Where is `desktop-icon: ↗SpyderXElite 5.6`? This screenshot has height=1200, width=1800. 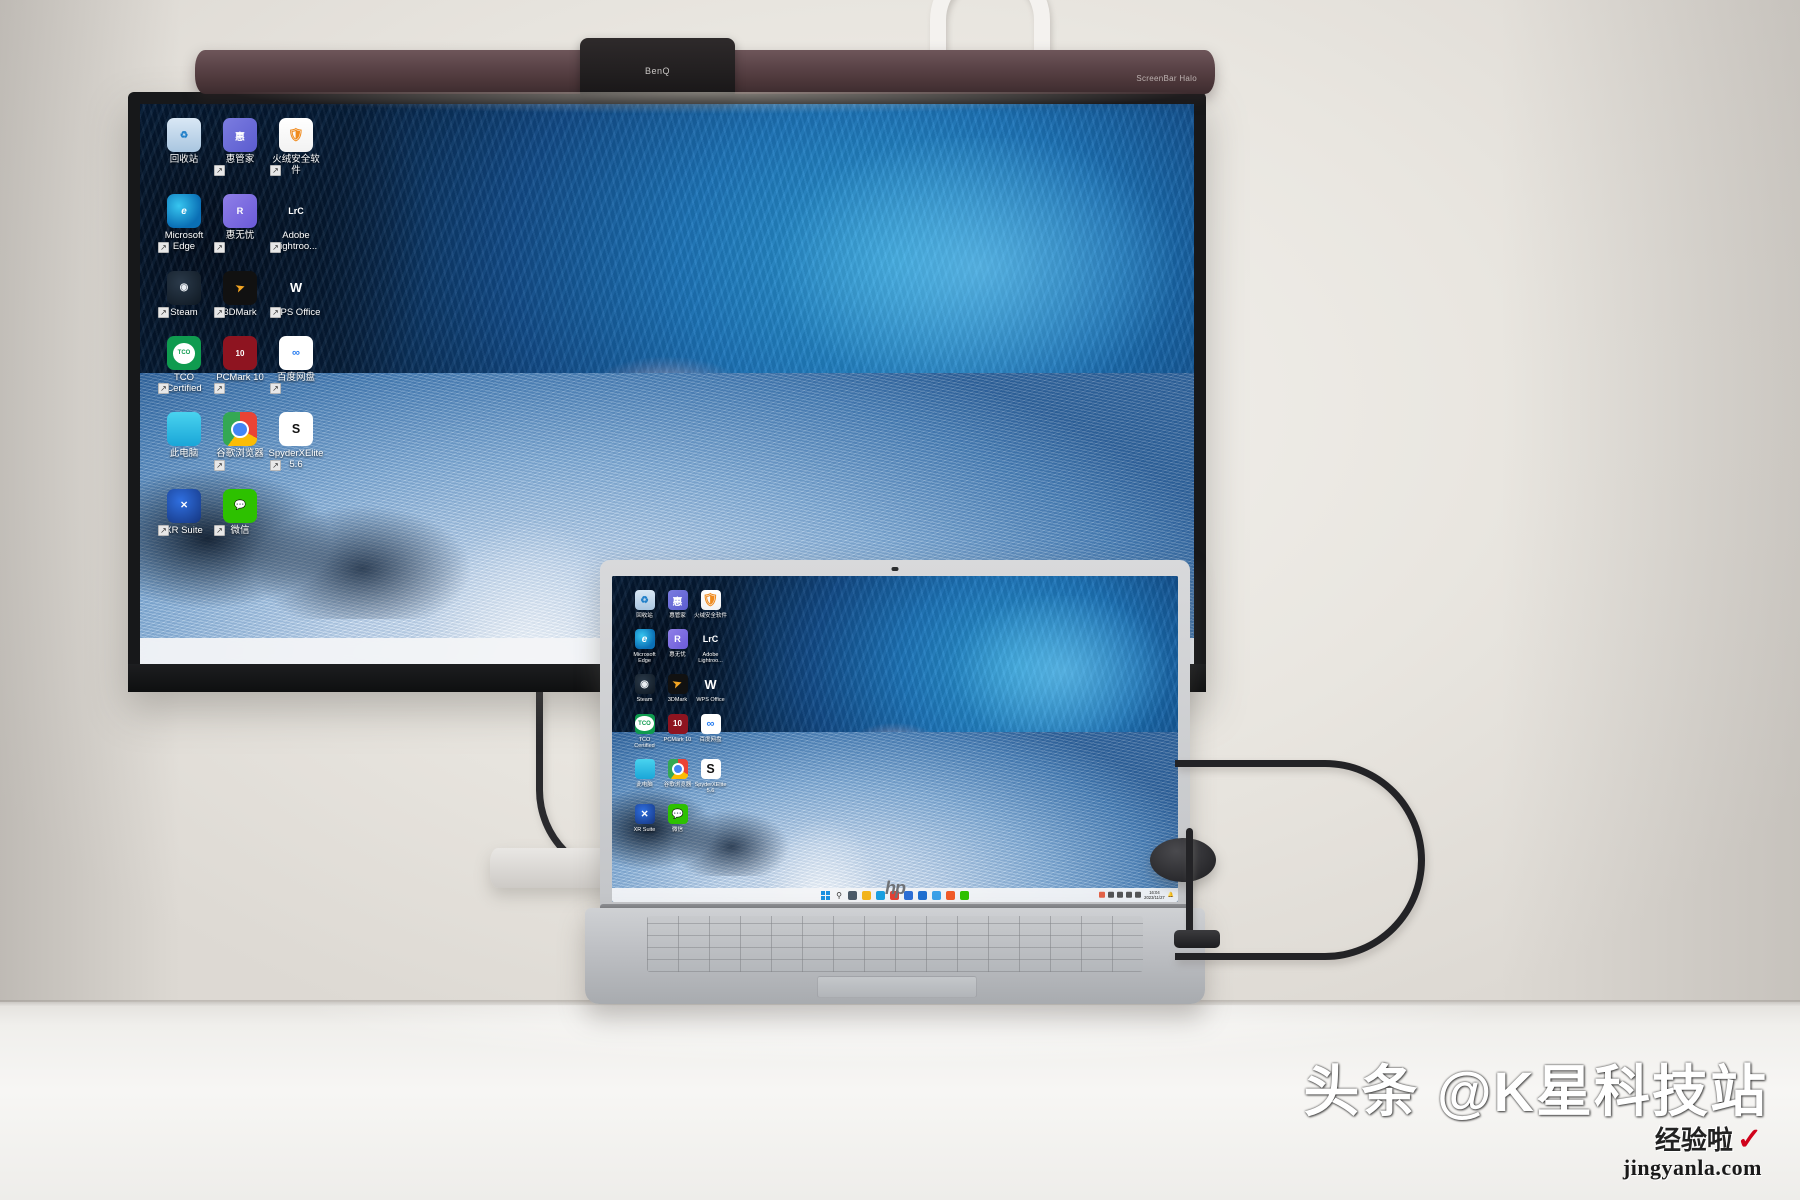
desktop-icon: ↗SpyderXElite 5.6 is located at coordinates (296, 441).